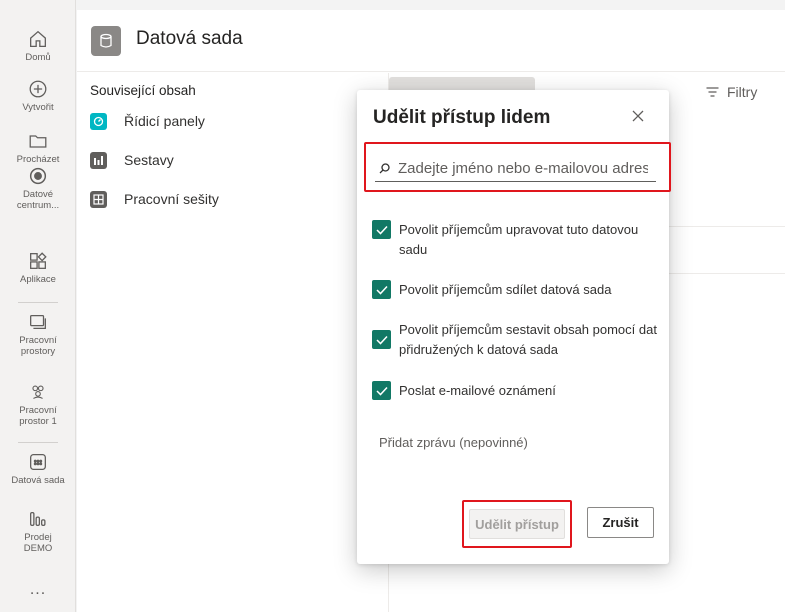  I want to click on allow-build-checkbox, so click(381, 339).